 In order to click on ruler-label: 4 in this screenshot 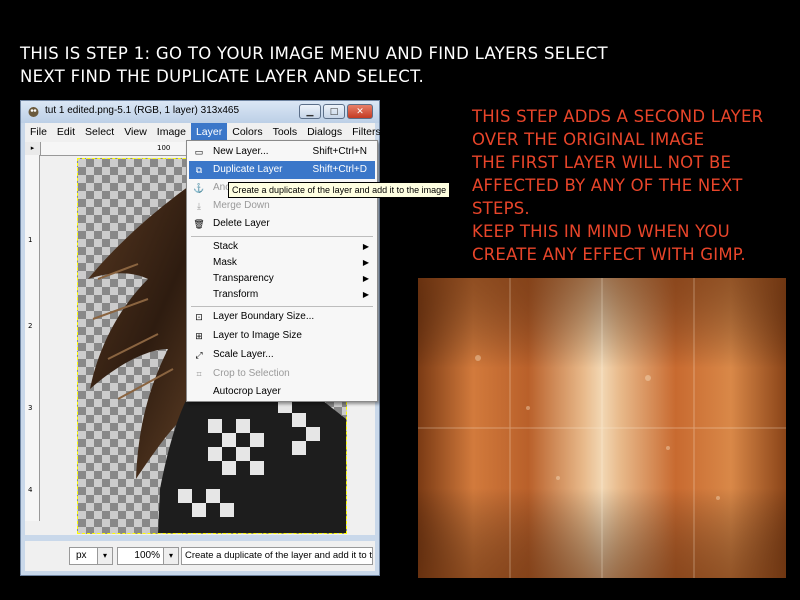, I will do `click(30, 490)`.